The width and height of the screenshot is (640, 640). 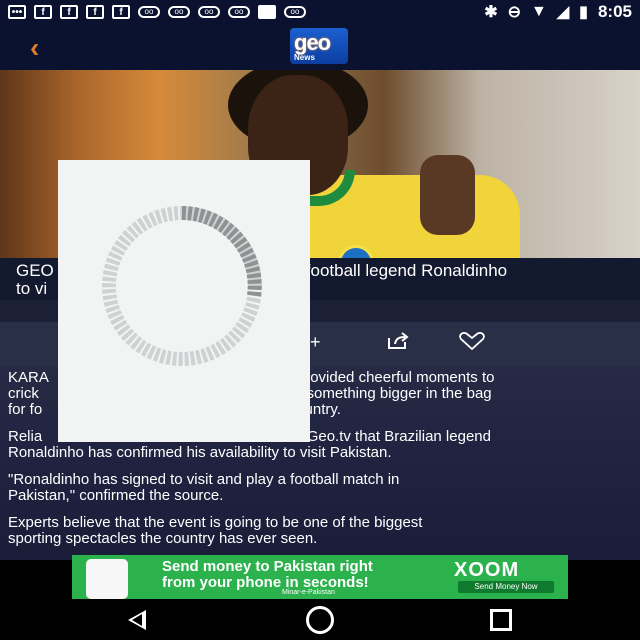 I want to click on system-nav-bar, so click(x=320, y=620).